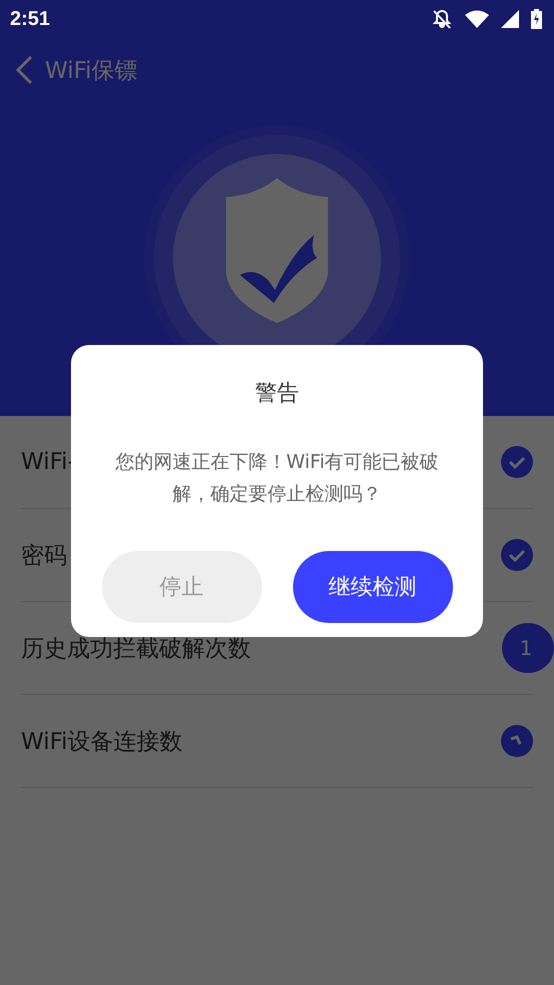 This screenshot has width=554, height=985. What do you see at coordinates (477, 19) in the screenshot?
I see `wifi-icon` at bounding box center [477, 19].